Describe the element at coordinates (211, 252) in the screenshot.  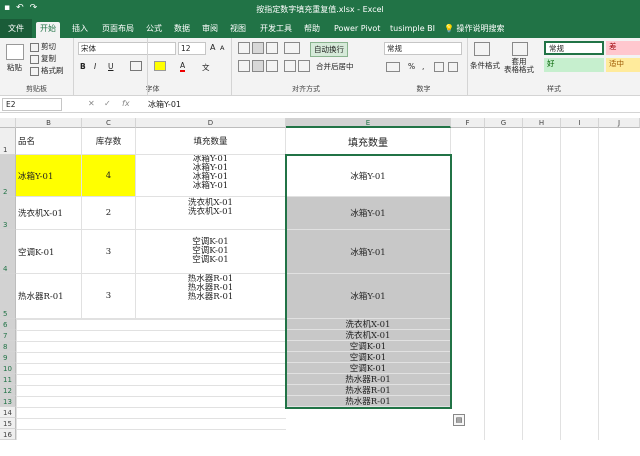
I see `cell-d4: 空调K-01 空调K-01 空调K-01` at that location.